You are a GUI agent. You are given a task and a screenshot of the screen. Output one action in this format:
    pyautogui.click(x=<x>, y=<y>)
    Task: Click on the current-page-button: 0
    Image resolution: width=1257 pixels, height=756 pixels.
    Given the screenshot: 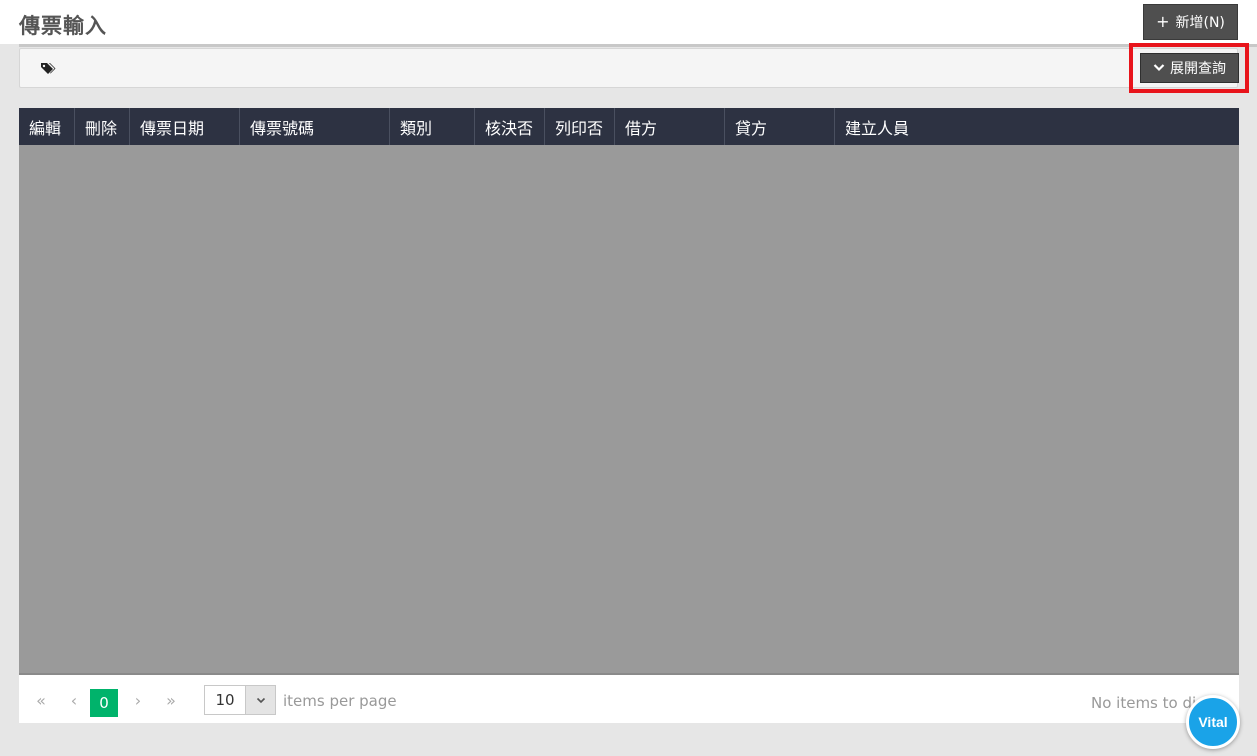 What is the action you would take?
    pyautogui.click(x=104, y=703)
    